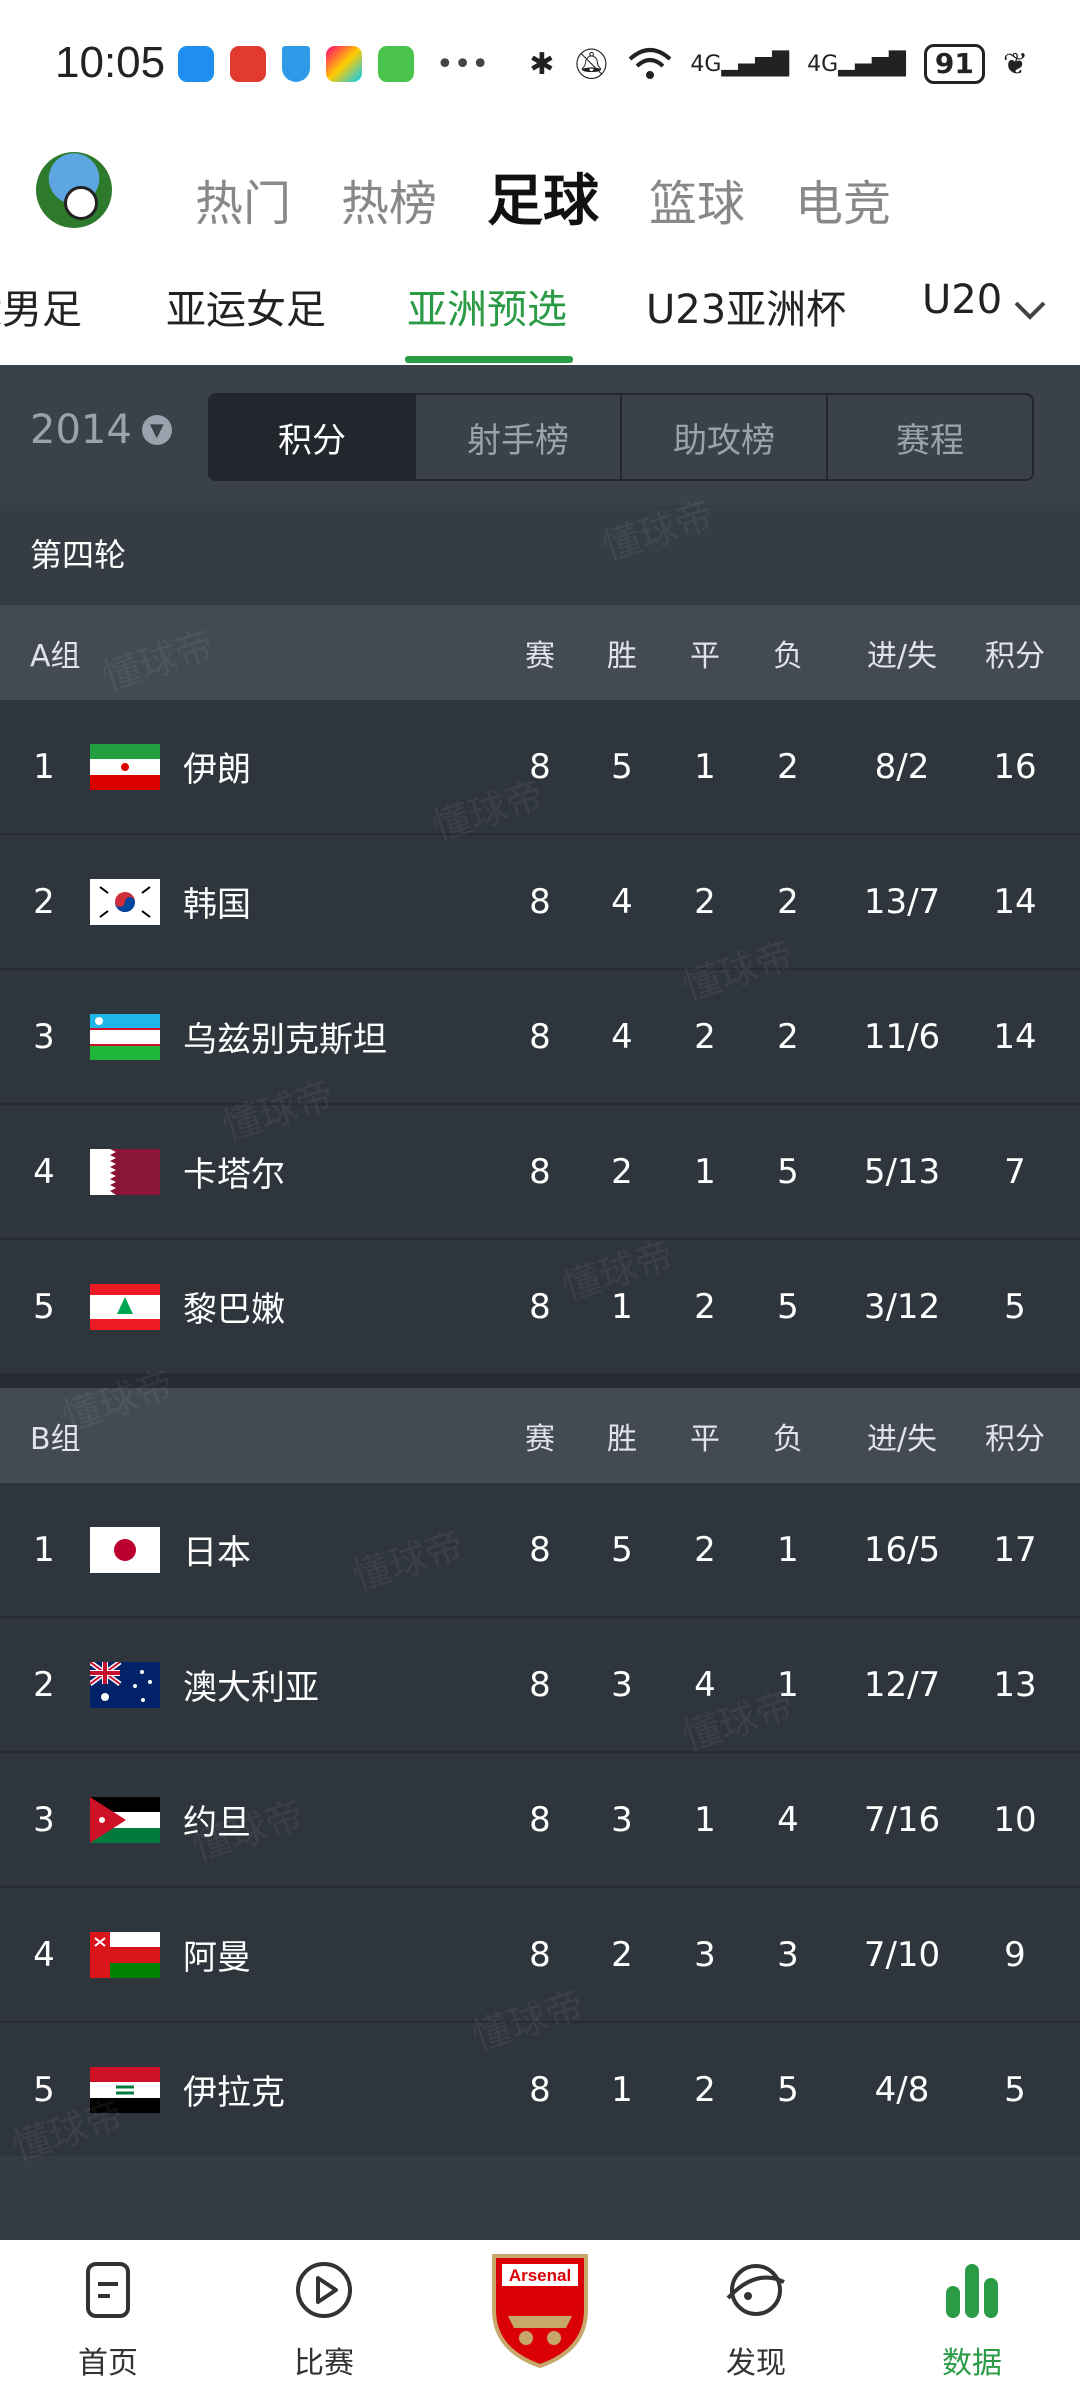 Image resolution: width=1080 pixels, height=2388 pixels. I want to click on segment-schedule: 赛程, so click(929, 437).